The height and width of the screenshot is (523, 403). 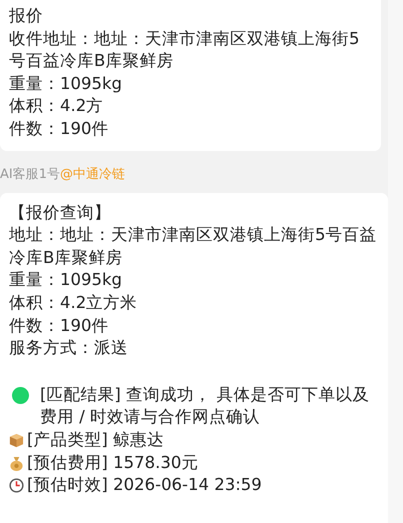 I want to click on message-text: 服务方式：派送, so click(x=69, y=348).